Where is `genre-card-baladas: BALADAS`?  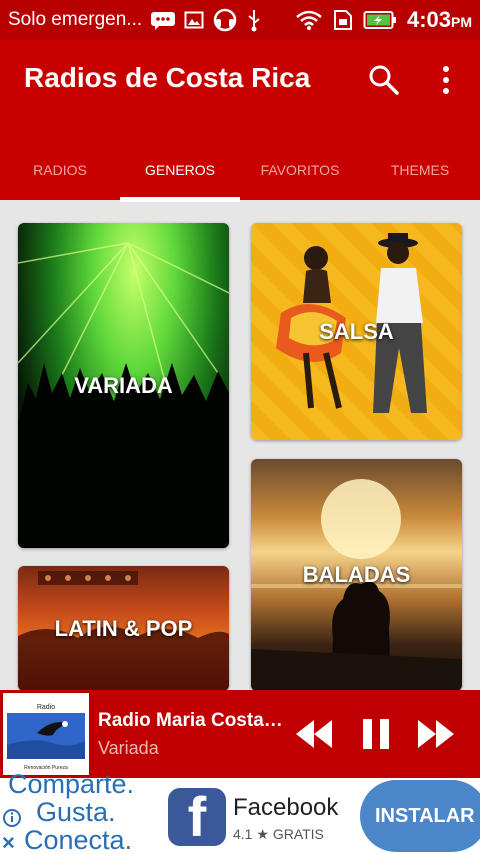
genre-card-baladas: BALADAS is located at coordinates (356, 575).